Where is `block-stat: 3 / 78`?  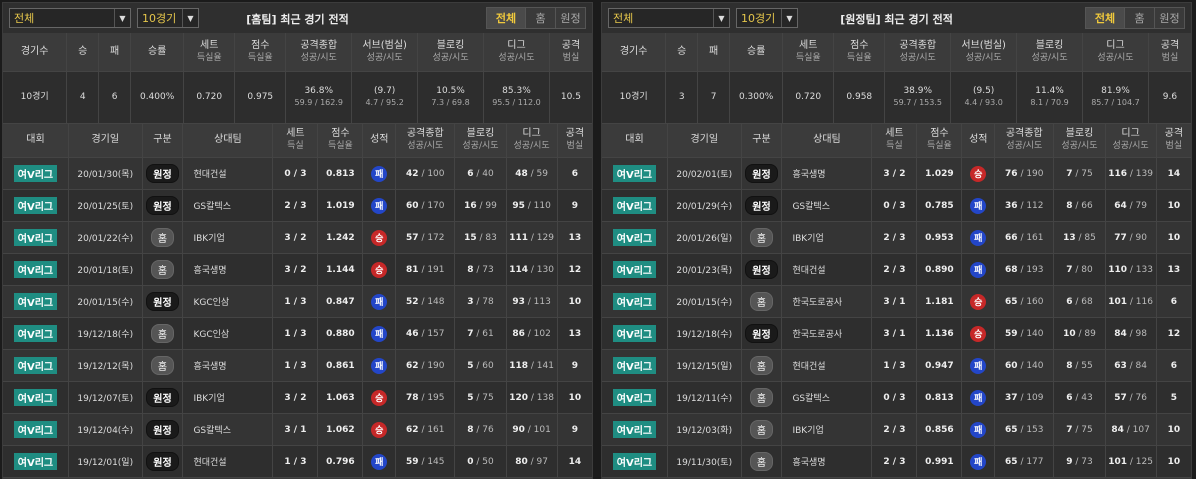
block-stat: 3 / 78 is located at coordinates (480, 301).